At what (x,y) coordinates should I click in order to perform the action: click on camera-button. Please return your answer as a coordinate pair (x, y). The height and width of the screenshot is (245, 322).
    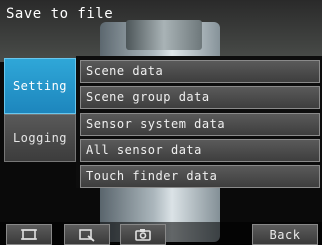
    Looking at the image, I should click on (143, 234).